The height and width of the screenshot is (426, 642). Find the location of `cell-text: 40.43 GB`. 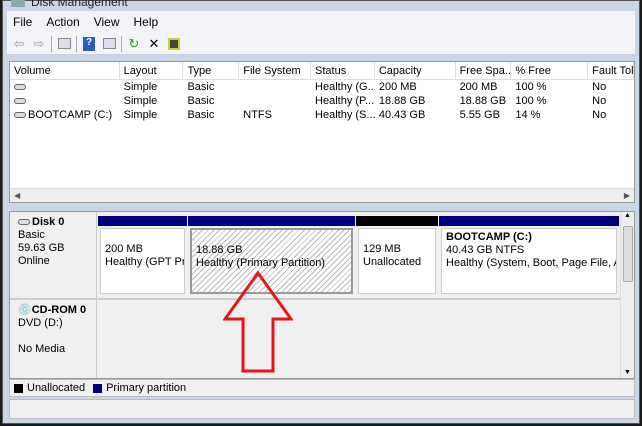

cell-text: 40.43 GB is located at coordinates (402, 115).